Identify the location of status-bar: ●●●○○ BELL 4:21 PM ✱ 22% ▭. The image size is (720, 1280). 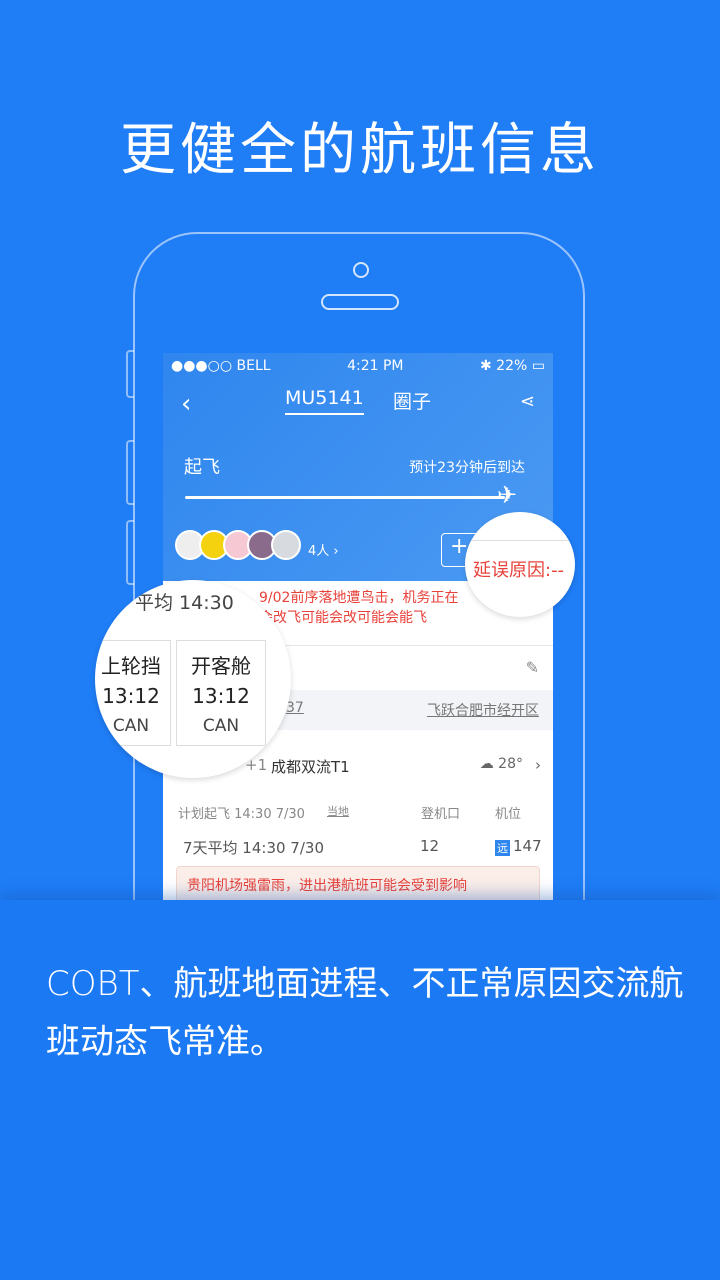
(358, 366).